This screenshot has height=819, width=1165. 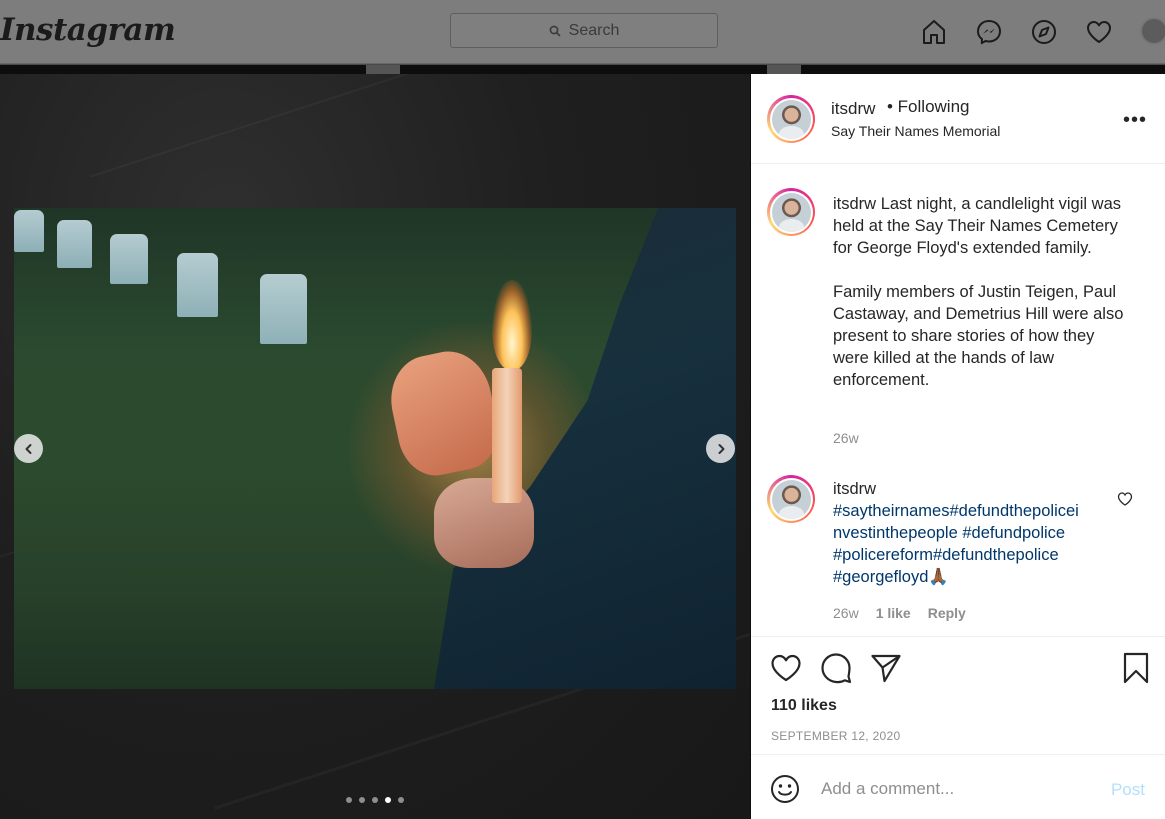 I want to click on following-button: • Following, so click(x=928, y=107).